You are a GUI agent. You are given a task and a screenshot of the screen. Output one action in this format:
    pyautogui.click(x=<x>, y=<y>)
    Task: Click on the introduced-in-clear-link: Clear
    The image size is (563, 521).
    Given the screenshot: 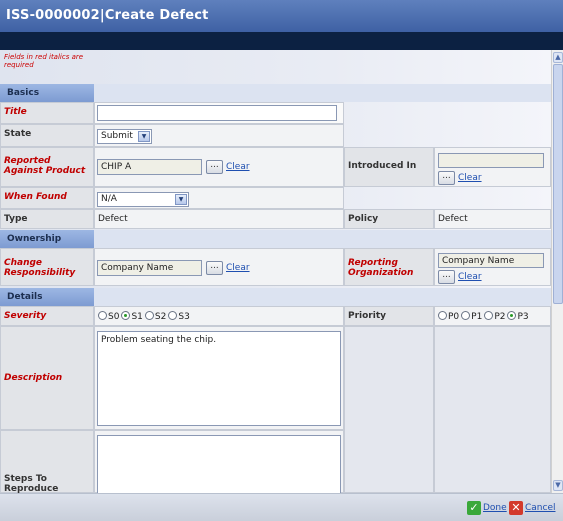 What is the action you would take?
    pyautogui.click(x=470, y=178)
    